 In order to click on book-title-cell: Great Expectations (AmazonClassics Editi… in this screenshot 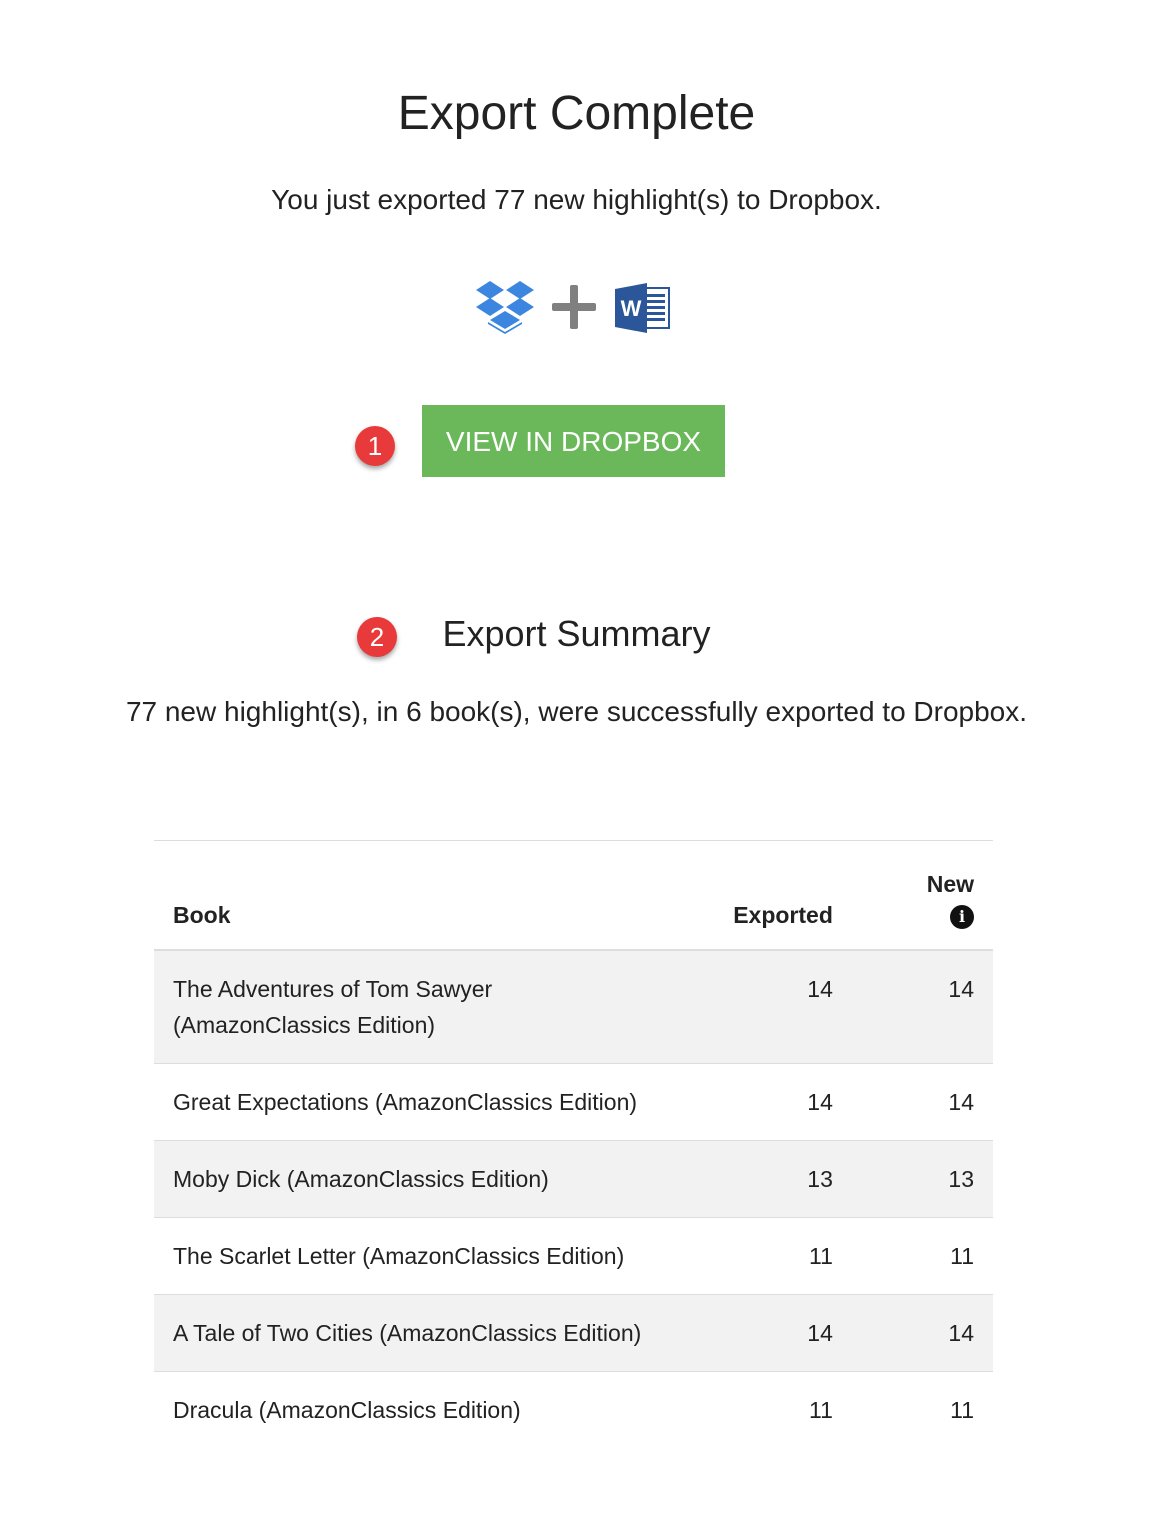, I will do `click(411, 1102)`.